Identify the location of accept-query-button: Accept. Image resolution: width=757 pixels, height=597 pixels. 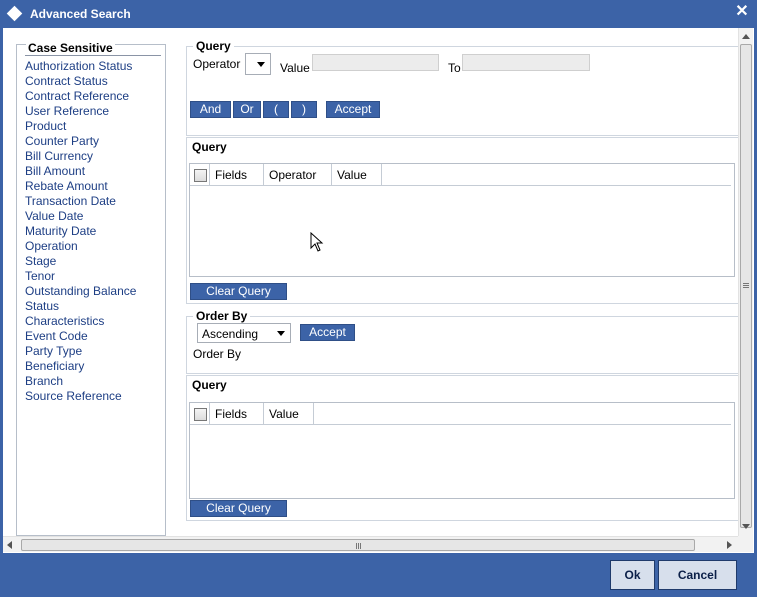
(353, 109).